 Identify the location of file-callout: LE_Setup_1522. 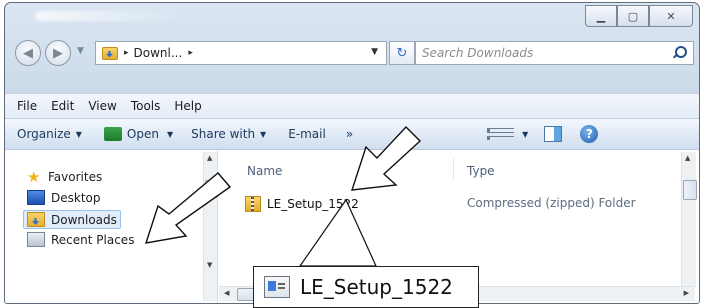
(366, 287).